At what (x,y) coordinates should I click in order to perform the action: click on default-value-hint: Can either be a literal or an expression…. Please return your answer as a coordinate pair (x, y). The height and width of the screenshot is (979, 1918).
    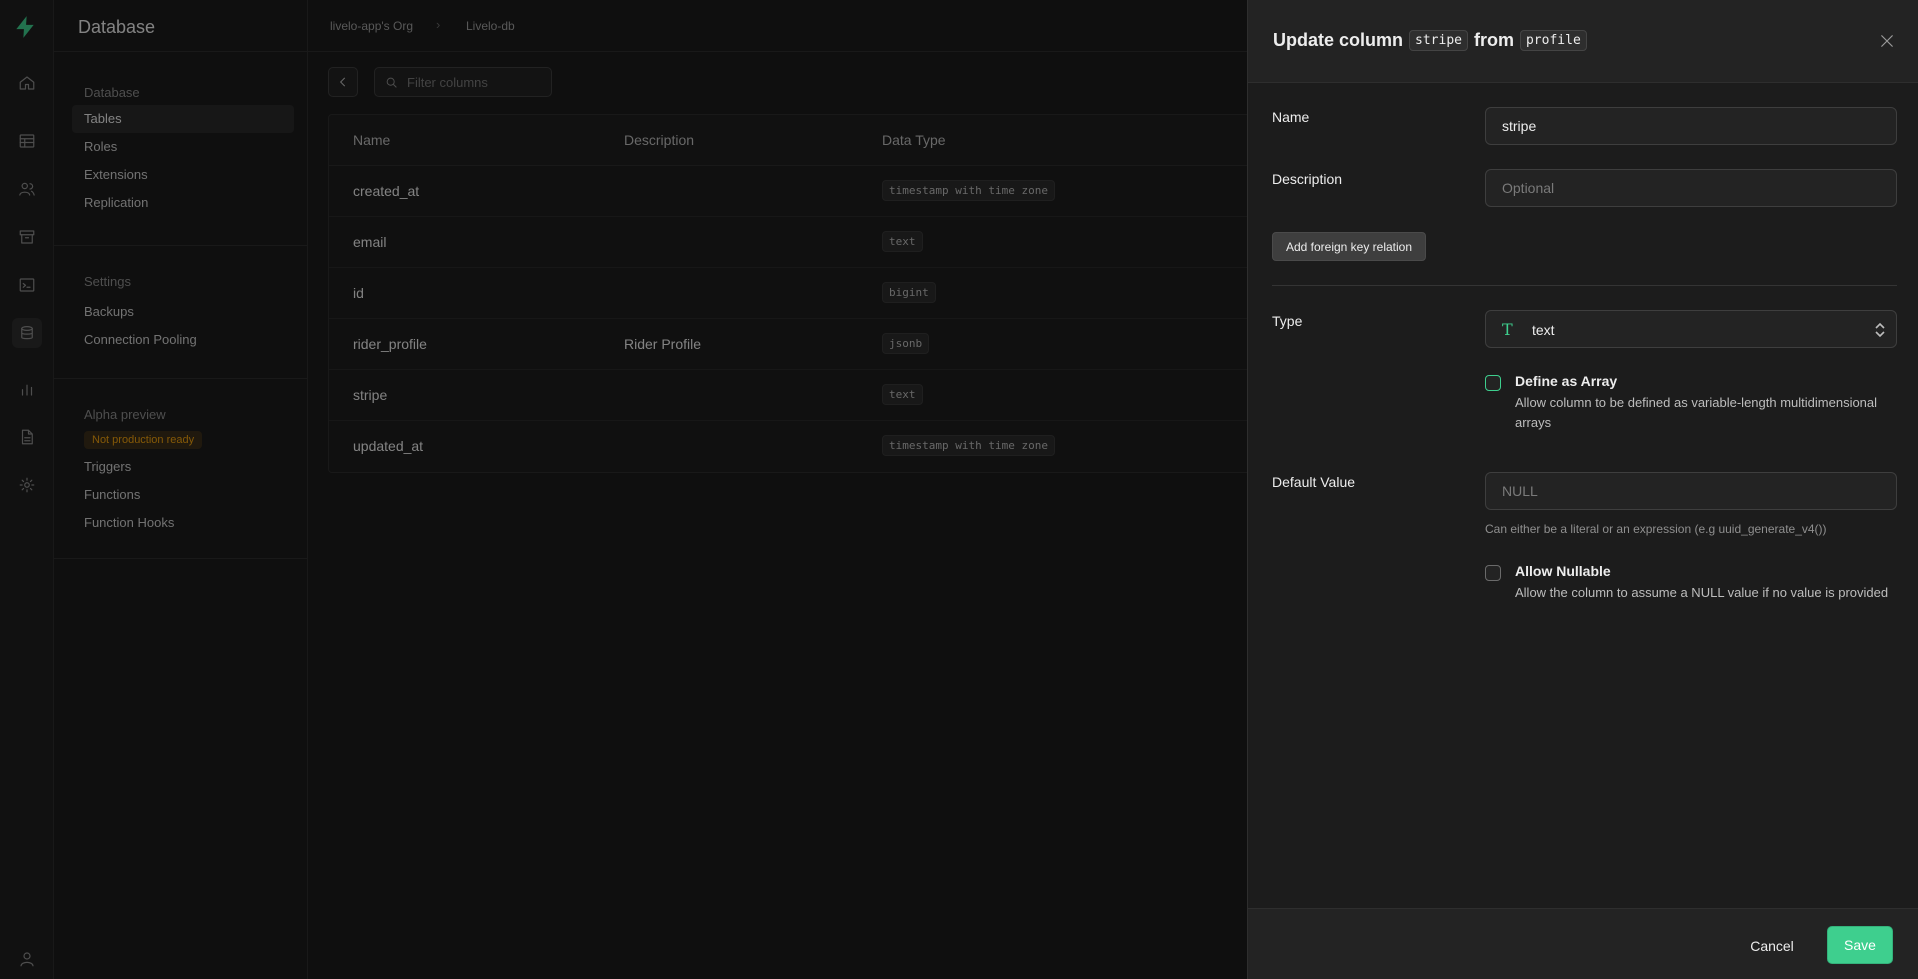
    Looking at the image, I should click on (1656, 529).